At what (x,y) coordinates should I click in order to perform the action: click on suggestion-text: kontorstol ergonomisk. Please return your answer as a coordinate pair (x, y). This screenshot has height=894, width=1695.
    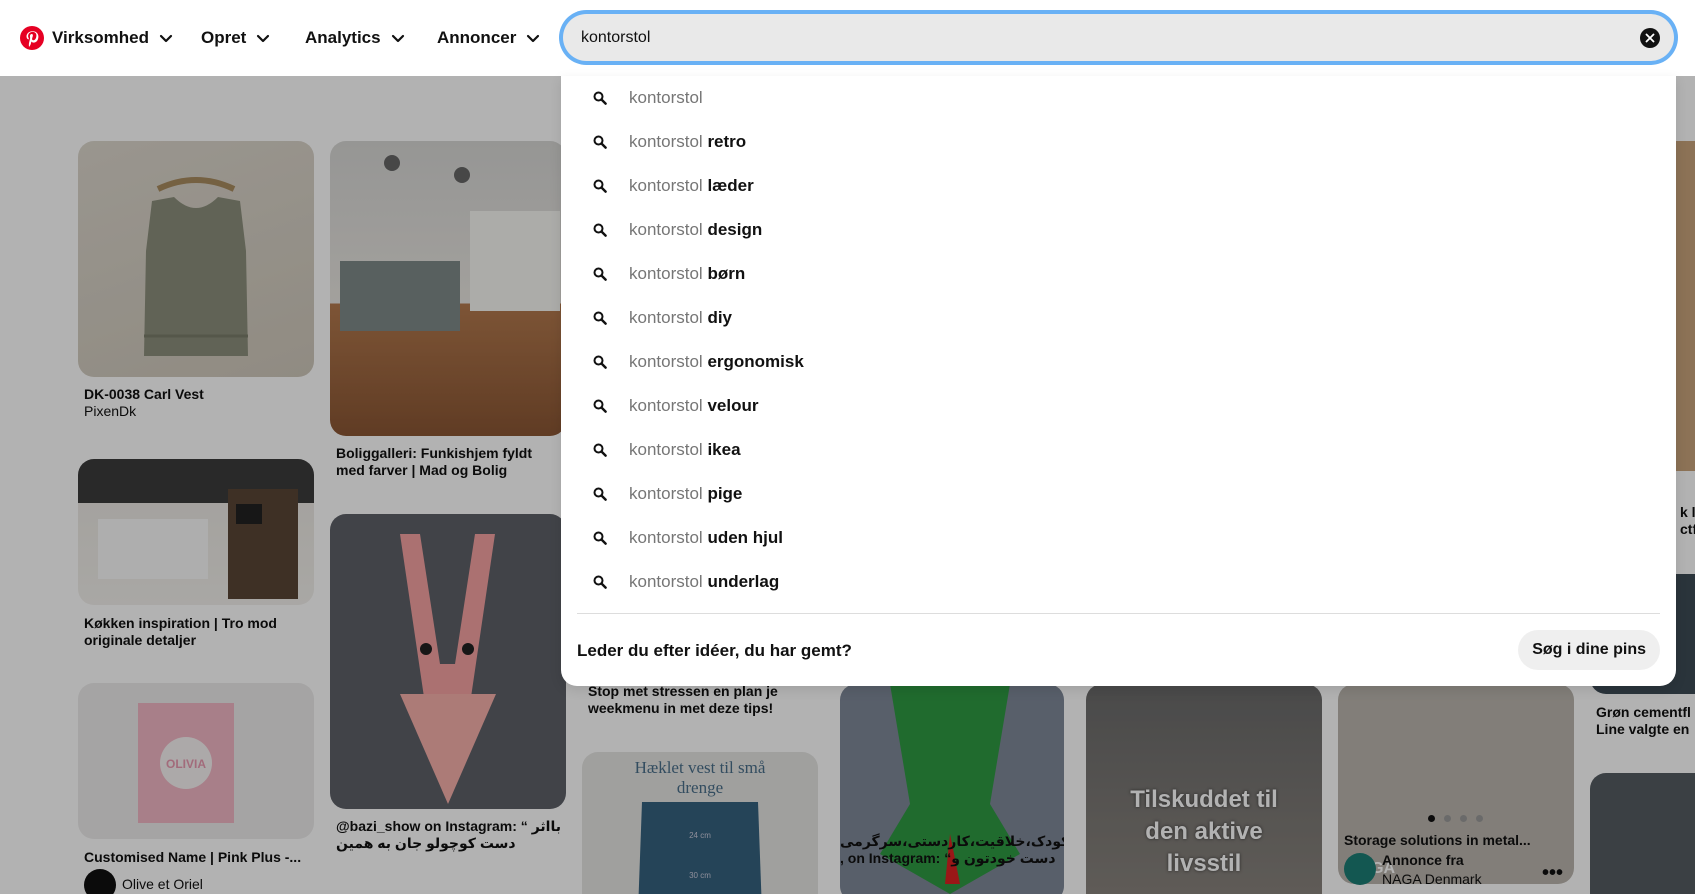
    Looking at the image, I should click on (716, 362).